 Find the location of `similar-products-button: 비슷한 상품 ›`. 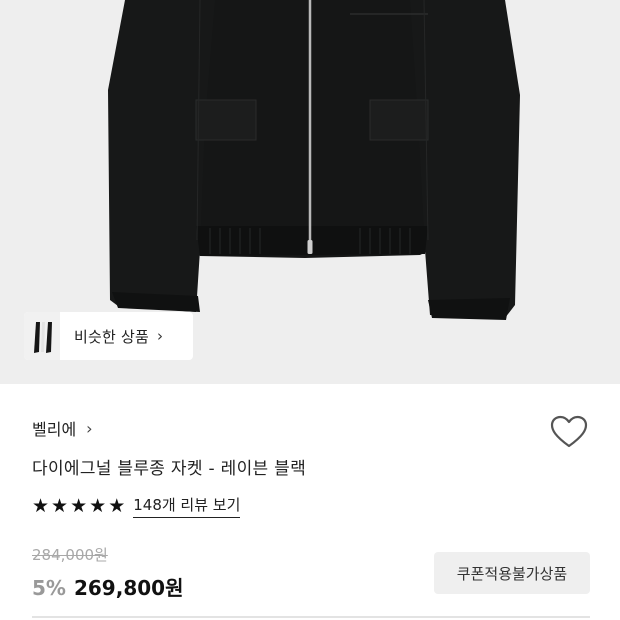

similar-products-button: 비슷한 상품 › is located at coordinates (108, 336).